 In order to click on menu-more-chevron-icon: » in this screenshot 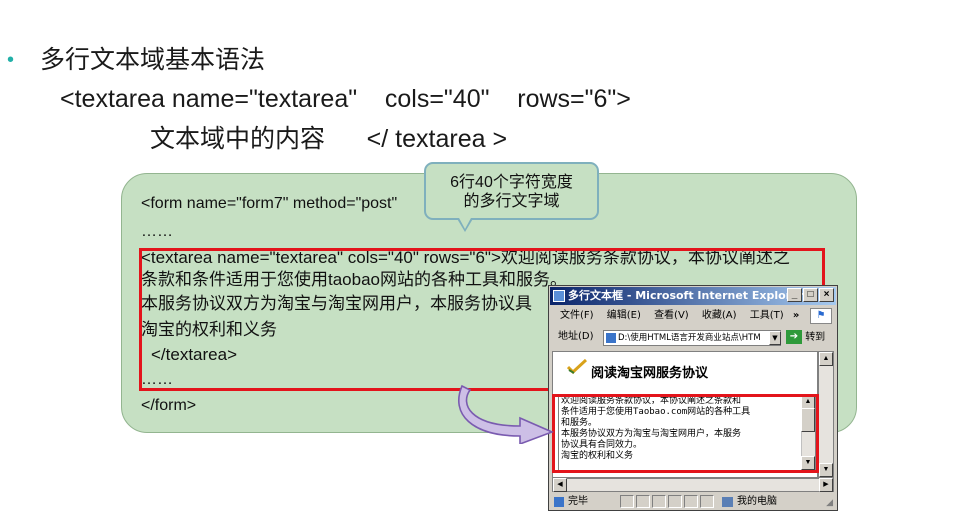, I will do `click(796, 315)`.